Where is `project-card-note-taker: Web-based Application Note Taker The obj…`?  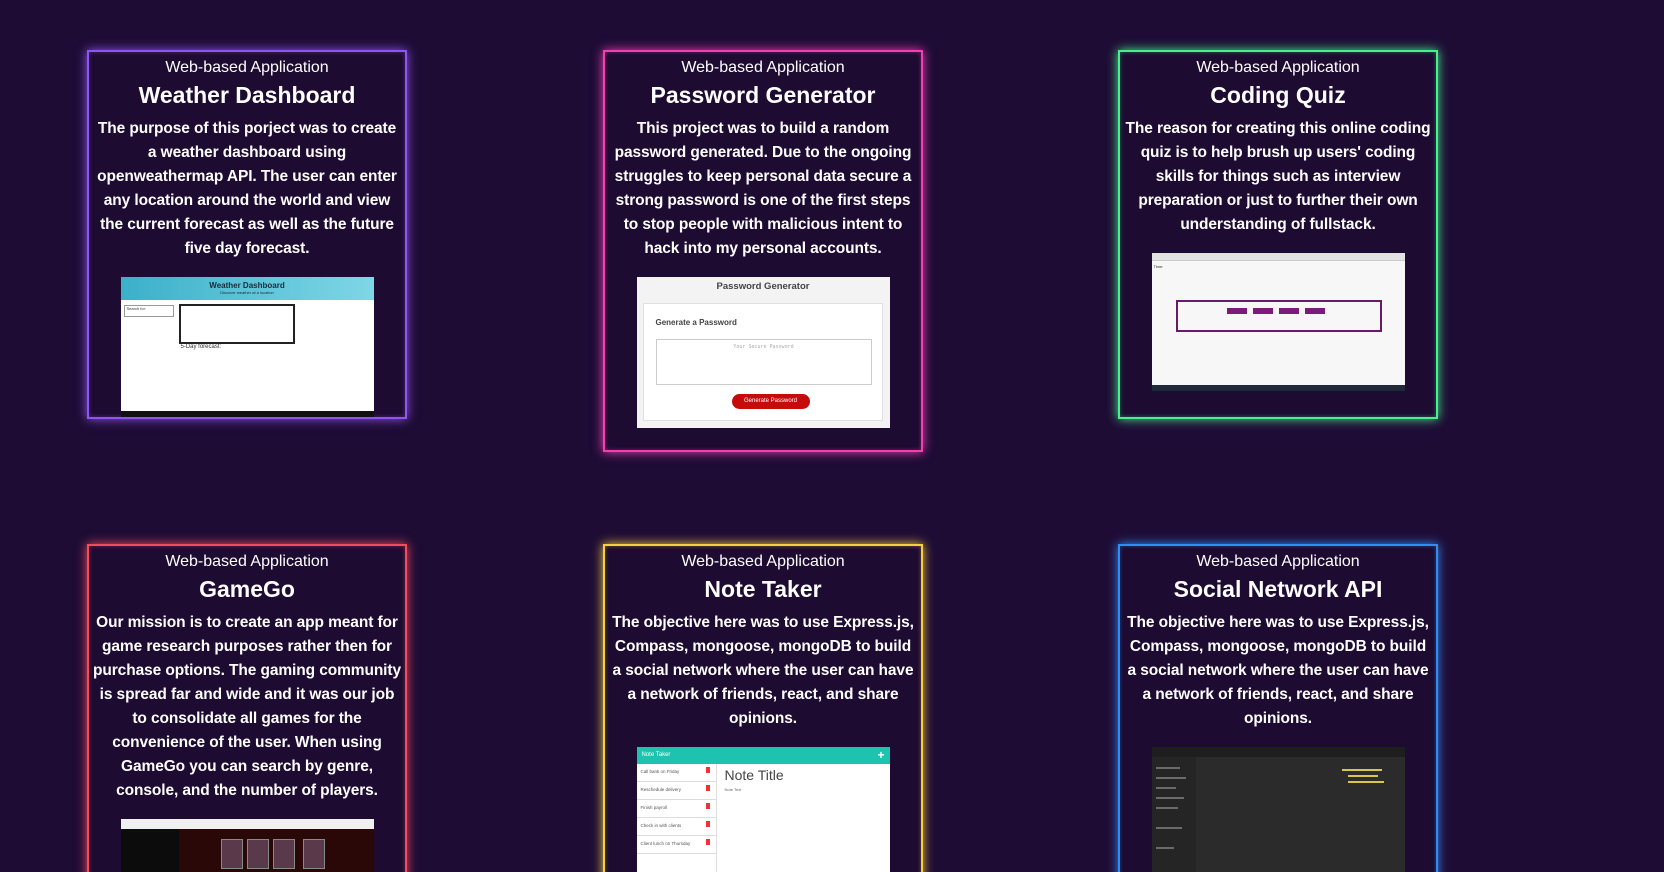
project-card-note-taker: Web-based Application Note Taker The obj… is located at coordinates (763, 708).